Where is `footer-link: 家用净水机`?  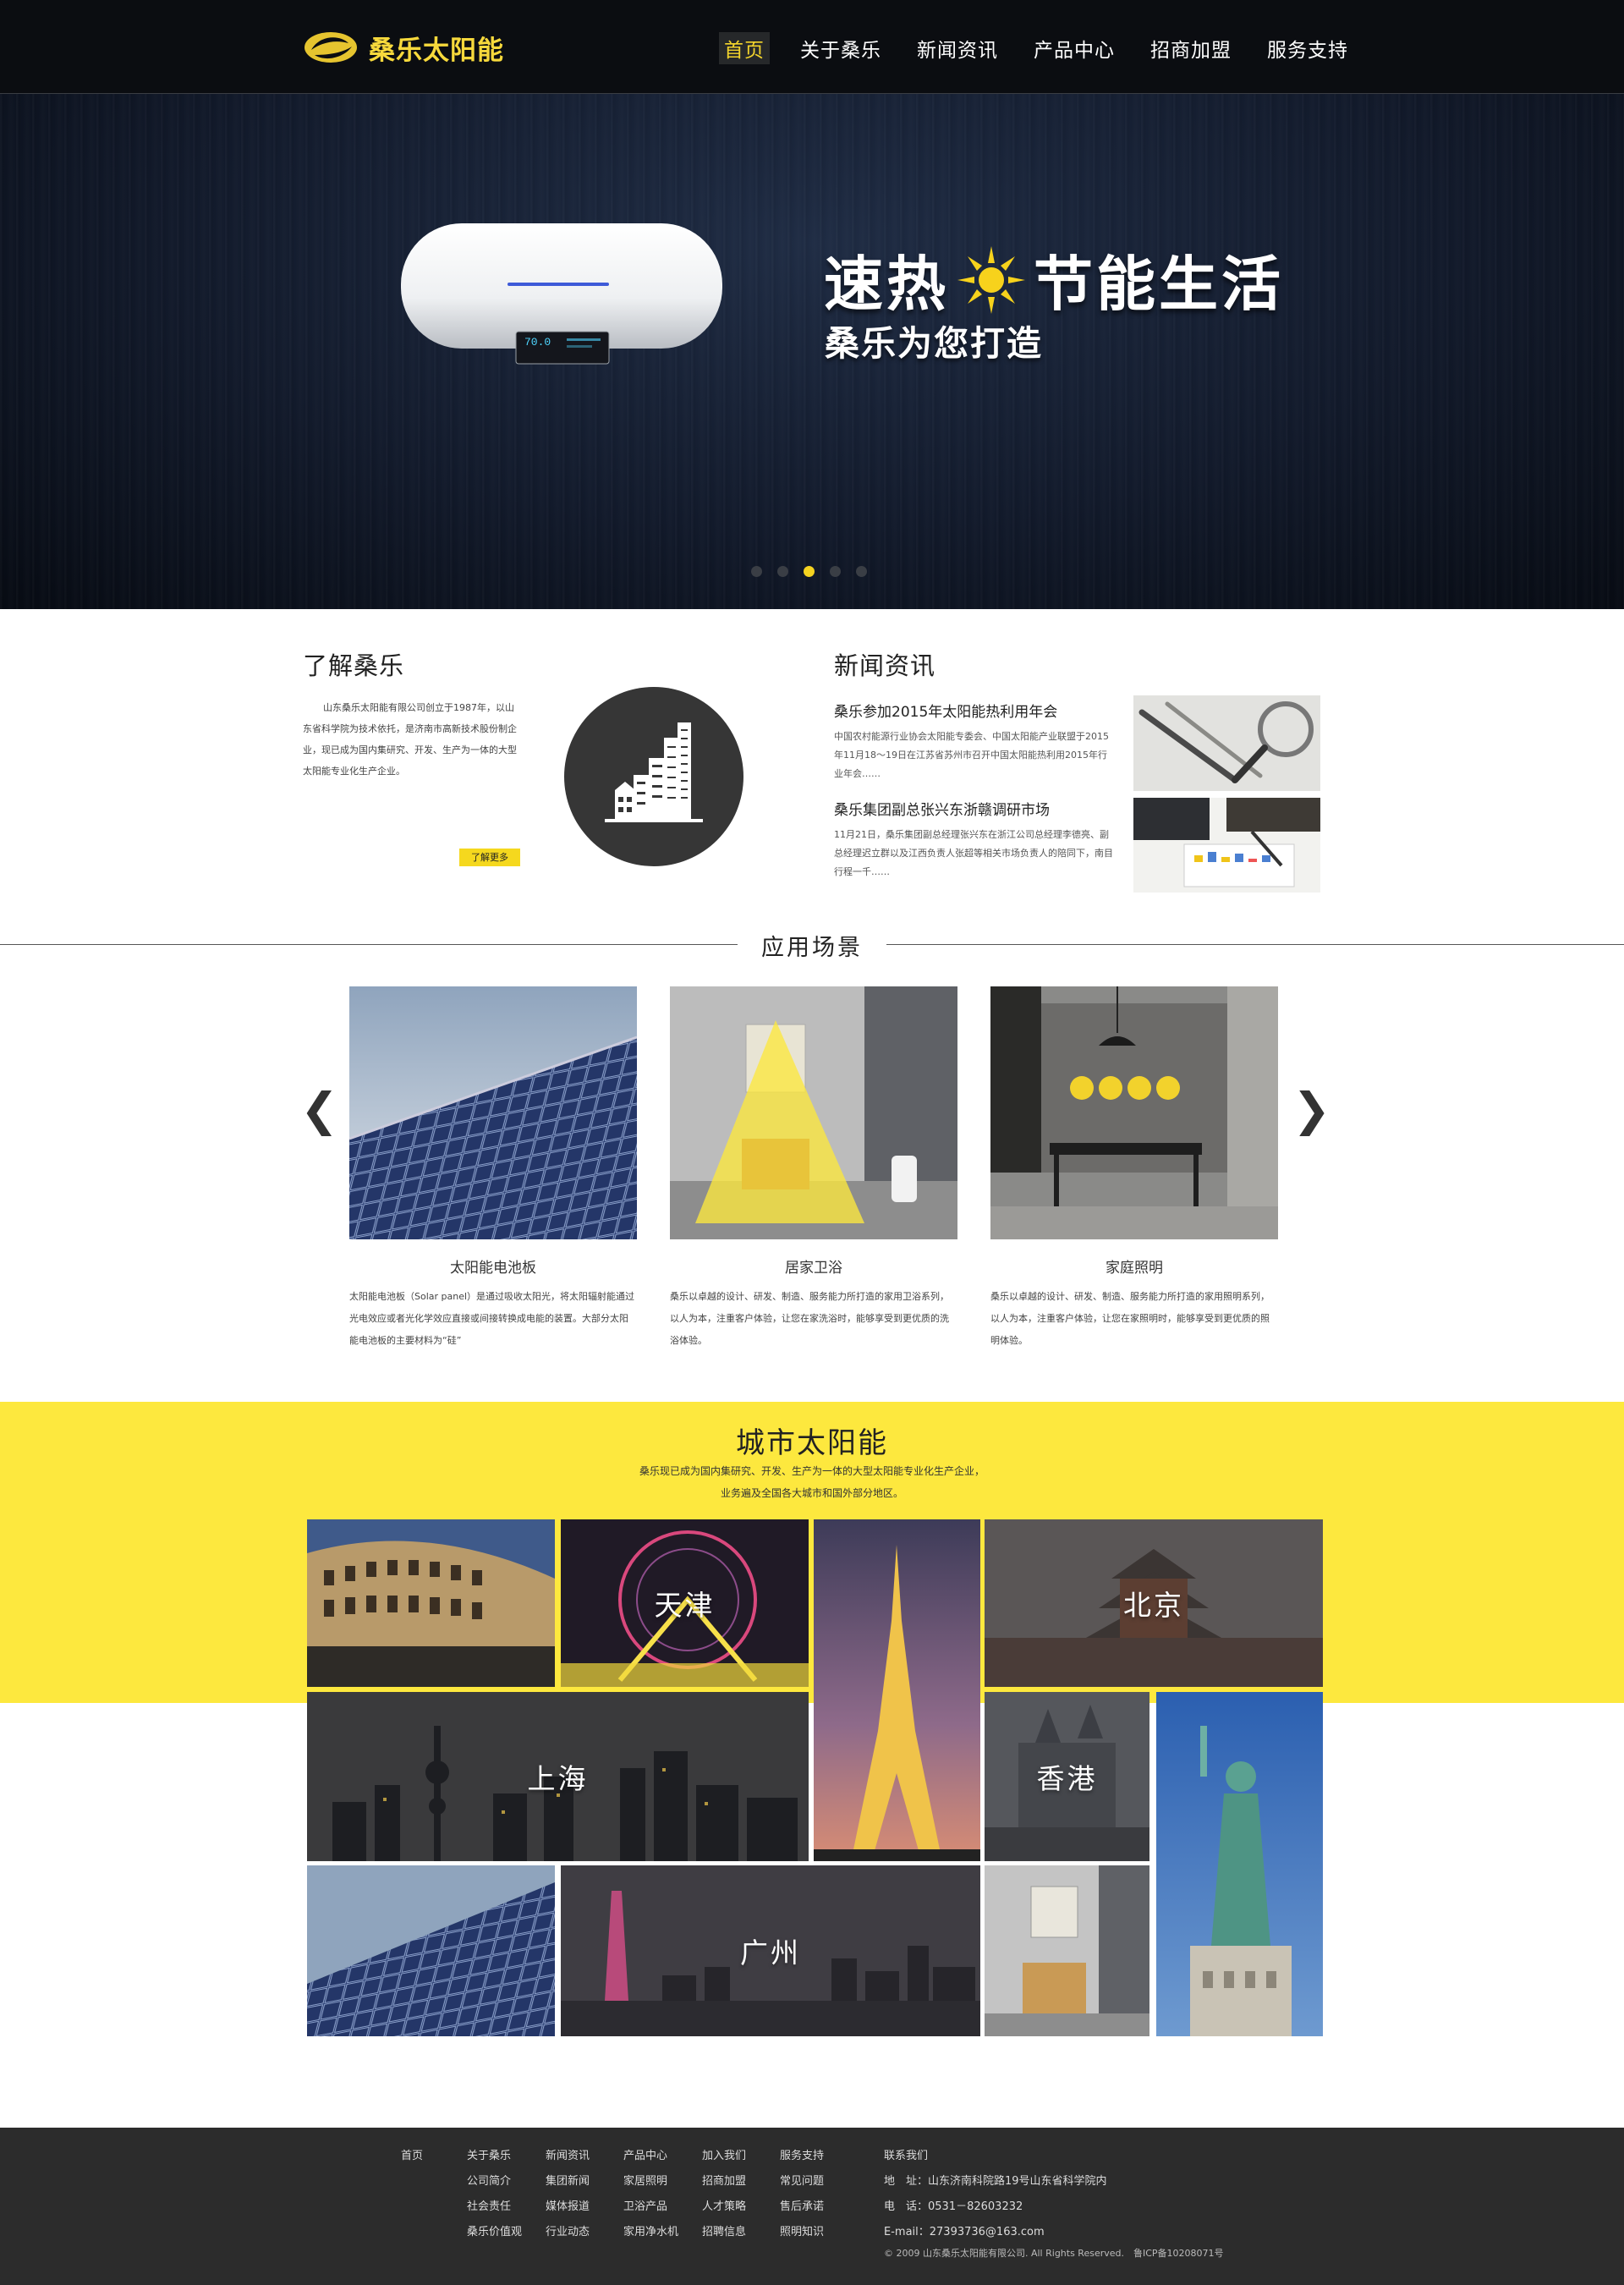 footer-link: 家用净水机 is located at coordinates (651, 2232).